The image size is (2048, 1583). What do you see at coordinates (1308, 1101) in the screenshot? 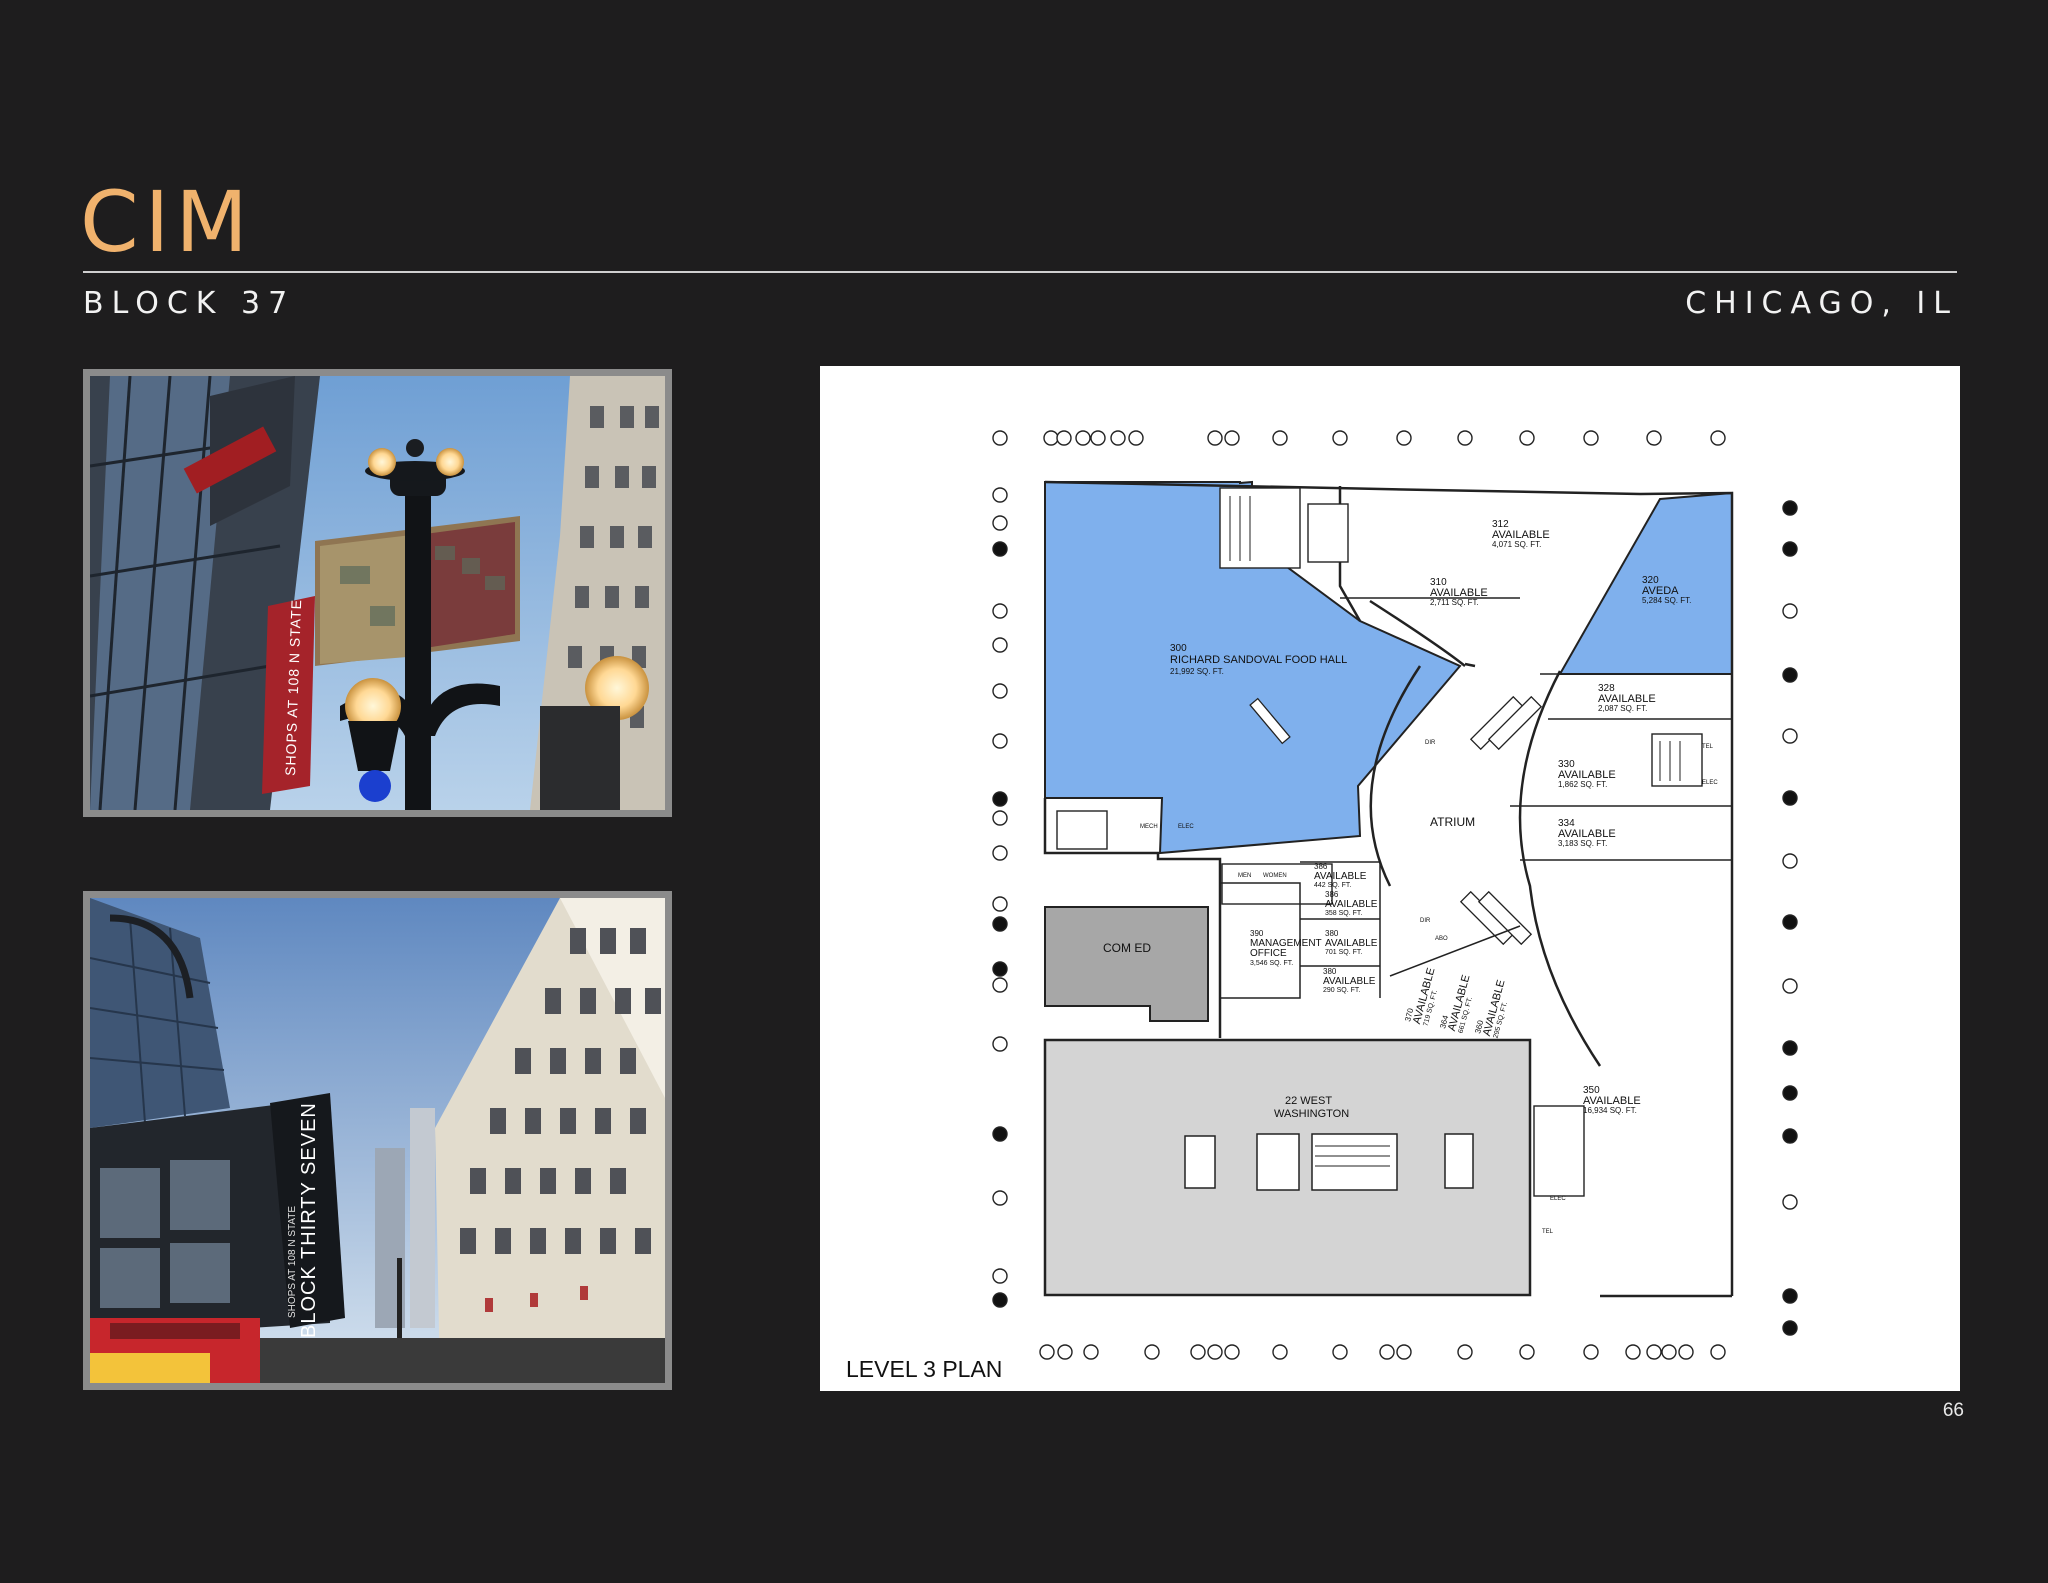
I see `label-22-west-line1: 22 WEST` at bounding box center [1308, 1101].